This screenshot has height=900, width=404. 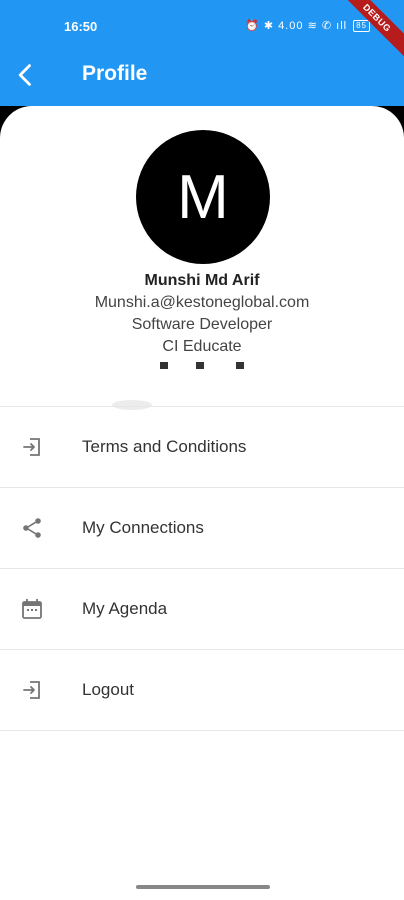 What do you see at coordinates (296, 26) in the screenshot?
I see `status-icon-group: ⏰ ✱ 4.00 ≋ ✆ ıll` at bounding box center [296, 26].